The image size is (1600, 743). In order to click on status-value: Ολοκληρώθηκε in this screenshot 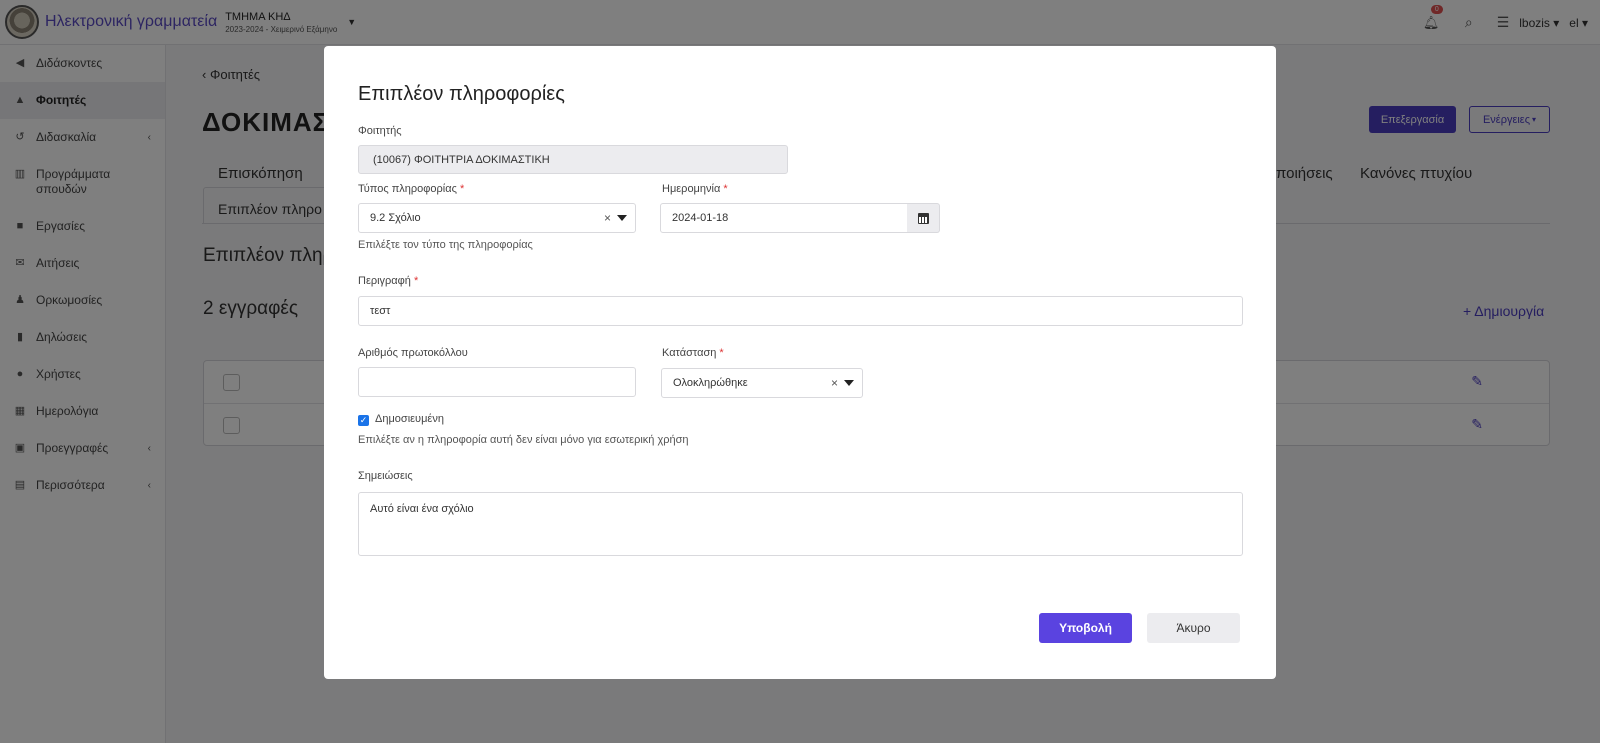, I will do `click(710, 383)`.